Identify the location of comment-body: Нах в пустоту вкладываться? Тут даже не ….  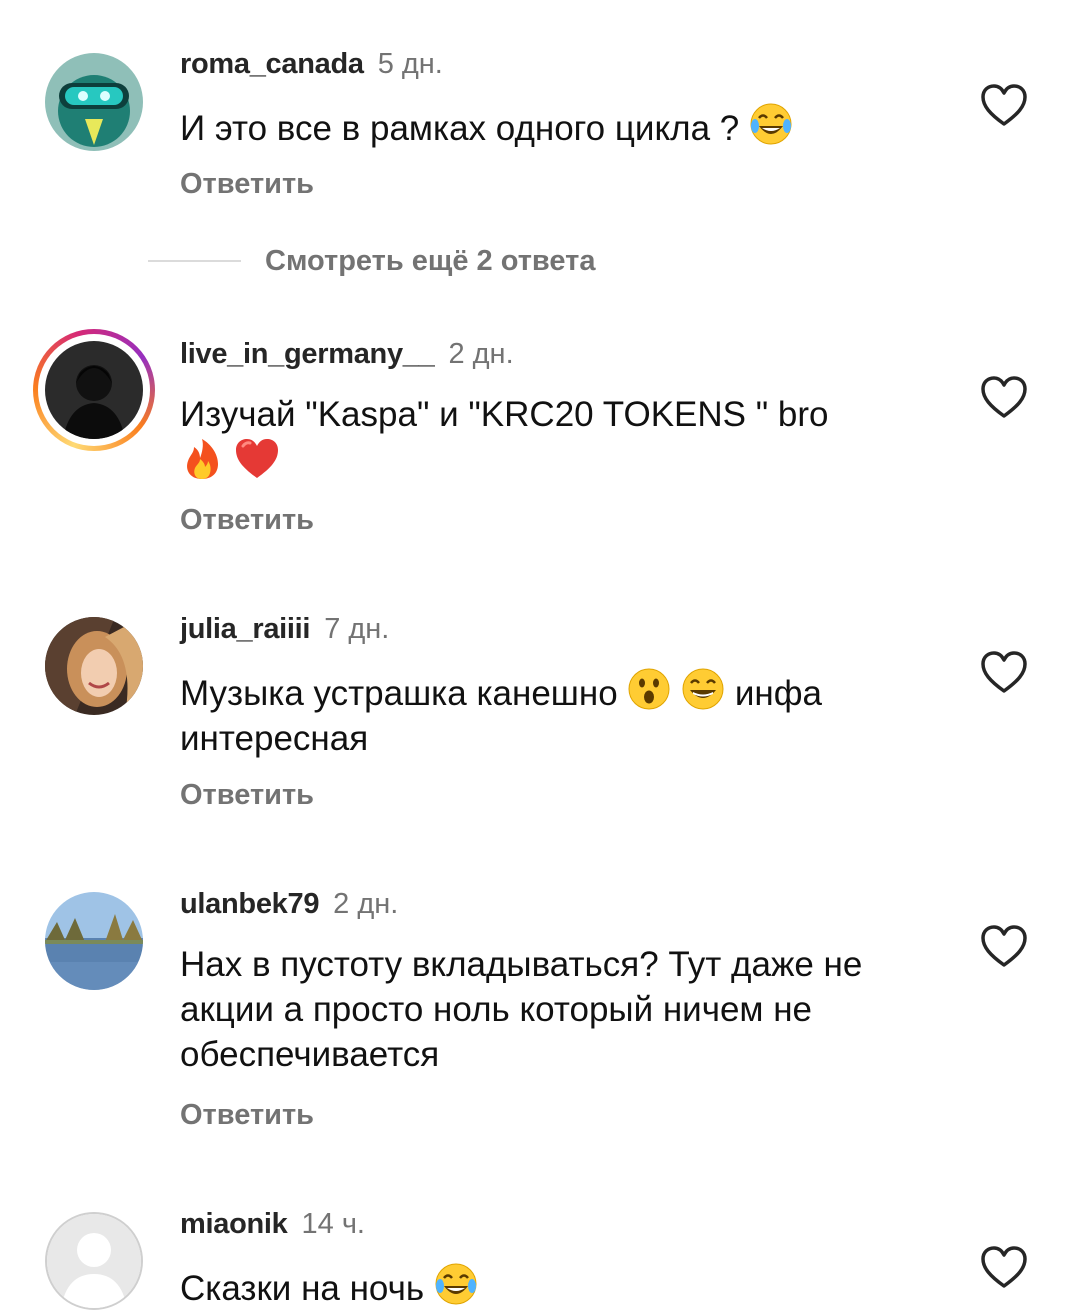
(521, 1009).